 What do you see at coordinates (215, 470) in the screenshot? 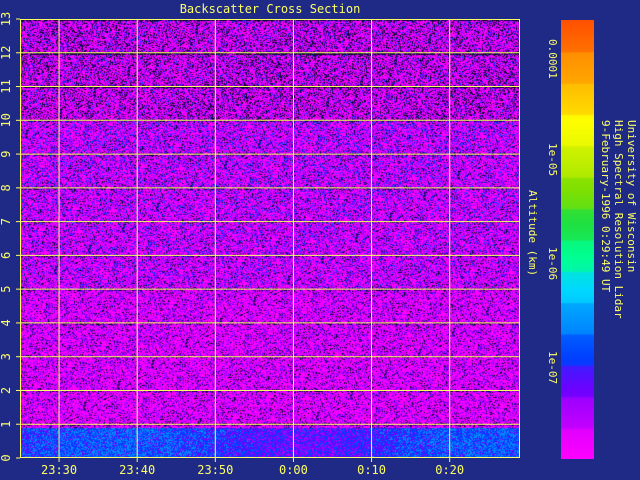
I see `x-tick-label: 23:50` at bounding box center [215, 470].